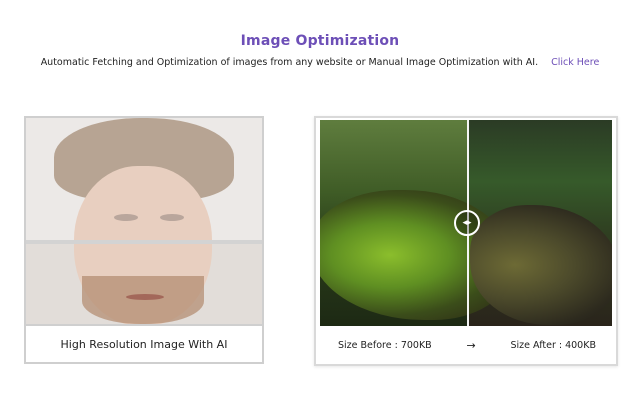 The width and height of the screenshot is (640, 400). I want to click on comparison-divider, so click(144, 242).